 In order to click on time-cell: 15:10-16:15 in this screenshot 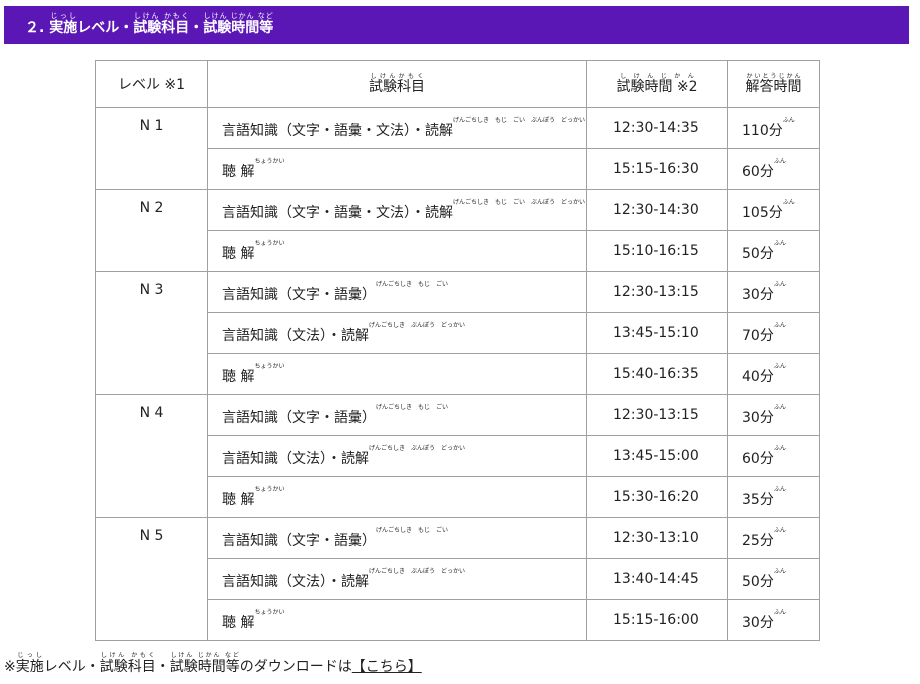, I will do `click(657, 251)`.